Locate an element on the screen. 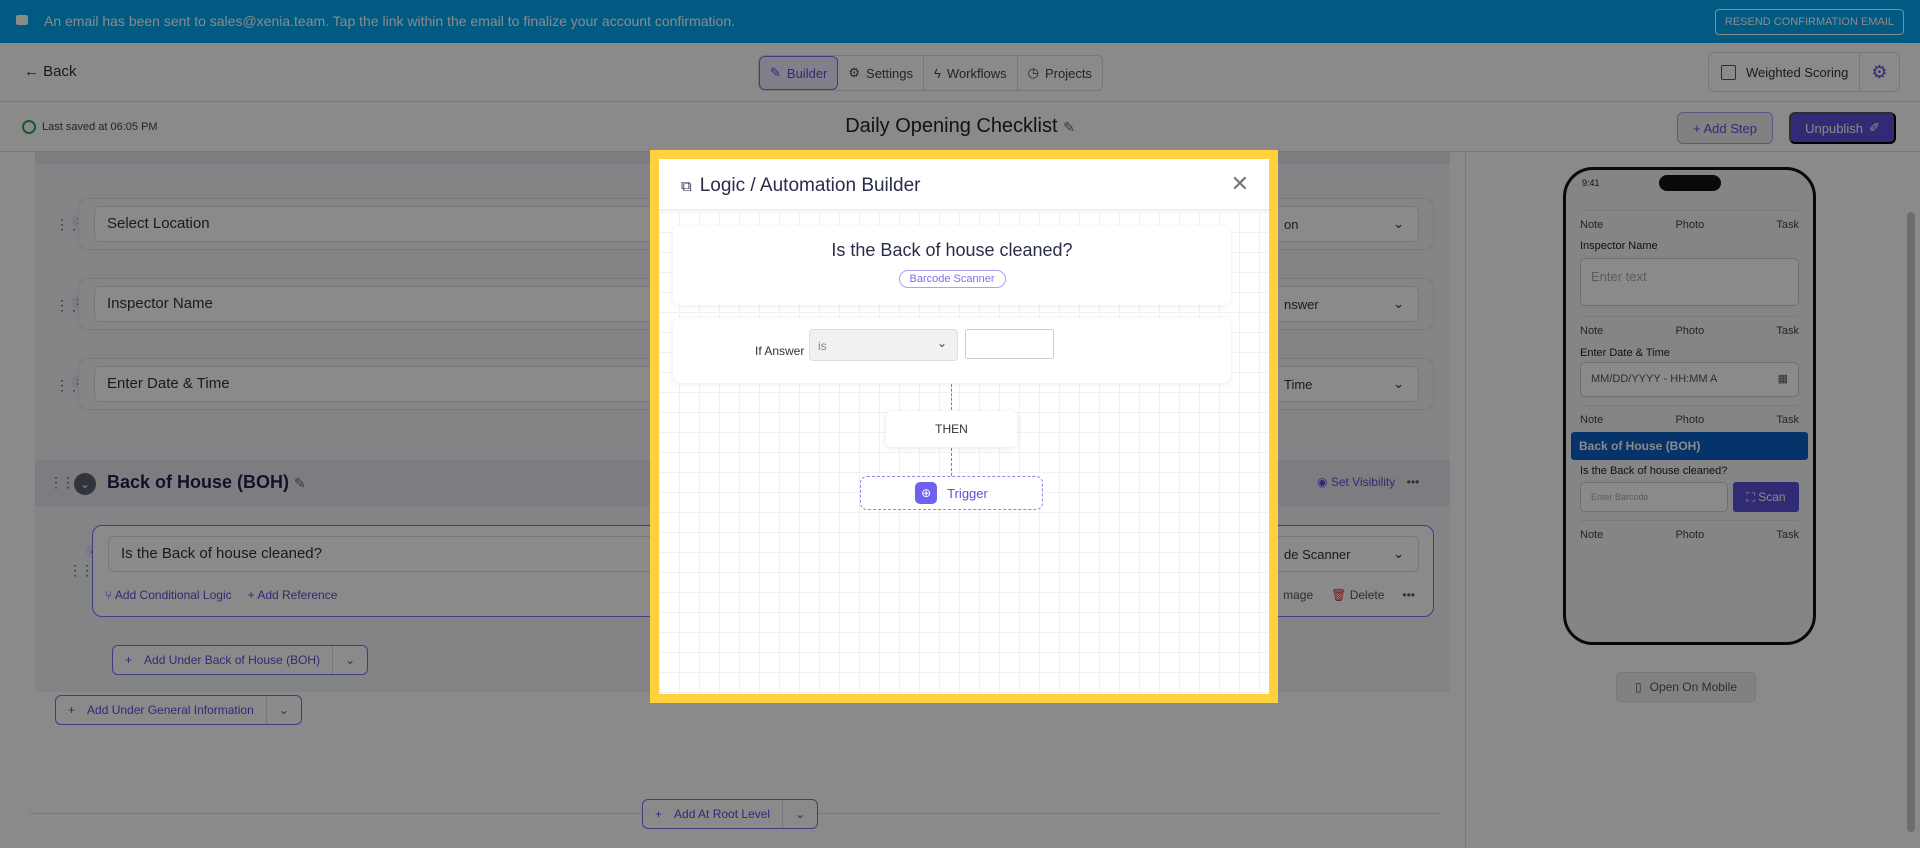 Image resolution: width=1920 pixels, height=848 pixels. answer-value-input is located at coordinates (1009, 344).